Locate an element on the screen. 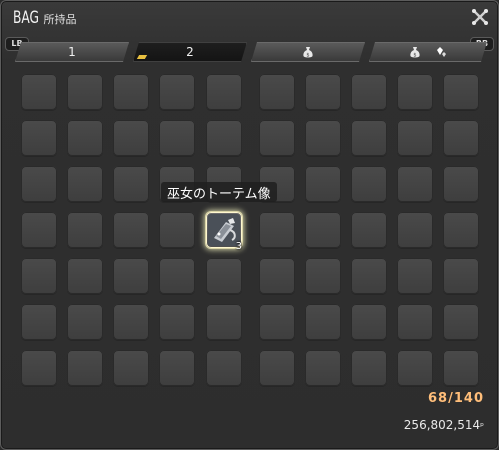 Image resolution: width=499 pixels, height=450 pixels. capacity-counter: 68/140 is located at coordinates (456, 398).